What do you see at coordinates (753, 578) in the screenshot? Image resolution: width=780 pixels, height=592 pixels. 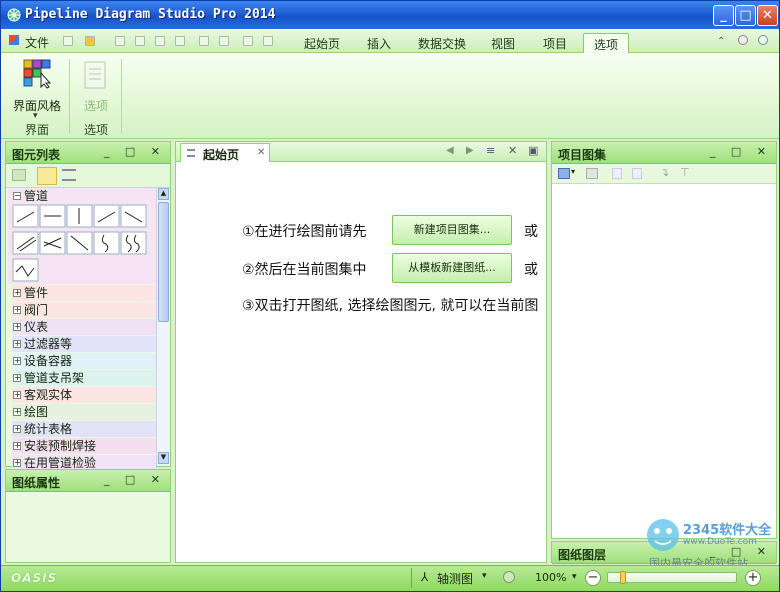 I see `zoom-in-button: +` at bounding box center [753, 578].